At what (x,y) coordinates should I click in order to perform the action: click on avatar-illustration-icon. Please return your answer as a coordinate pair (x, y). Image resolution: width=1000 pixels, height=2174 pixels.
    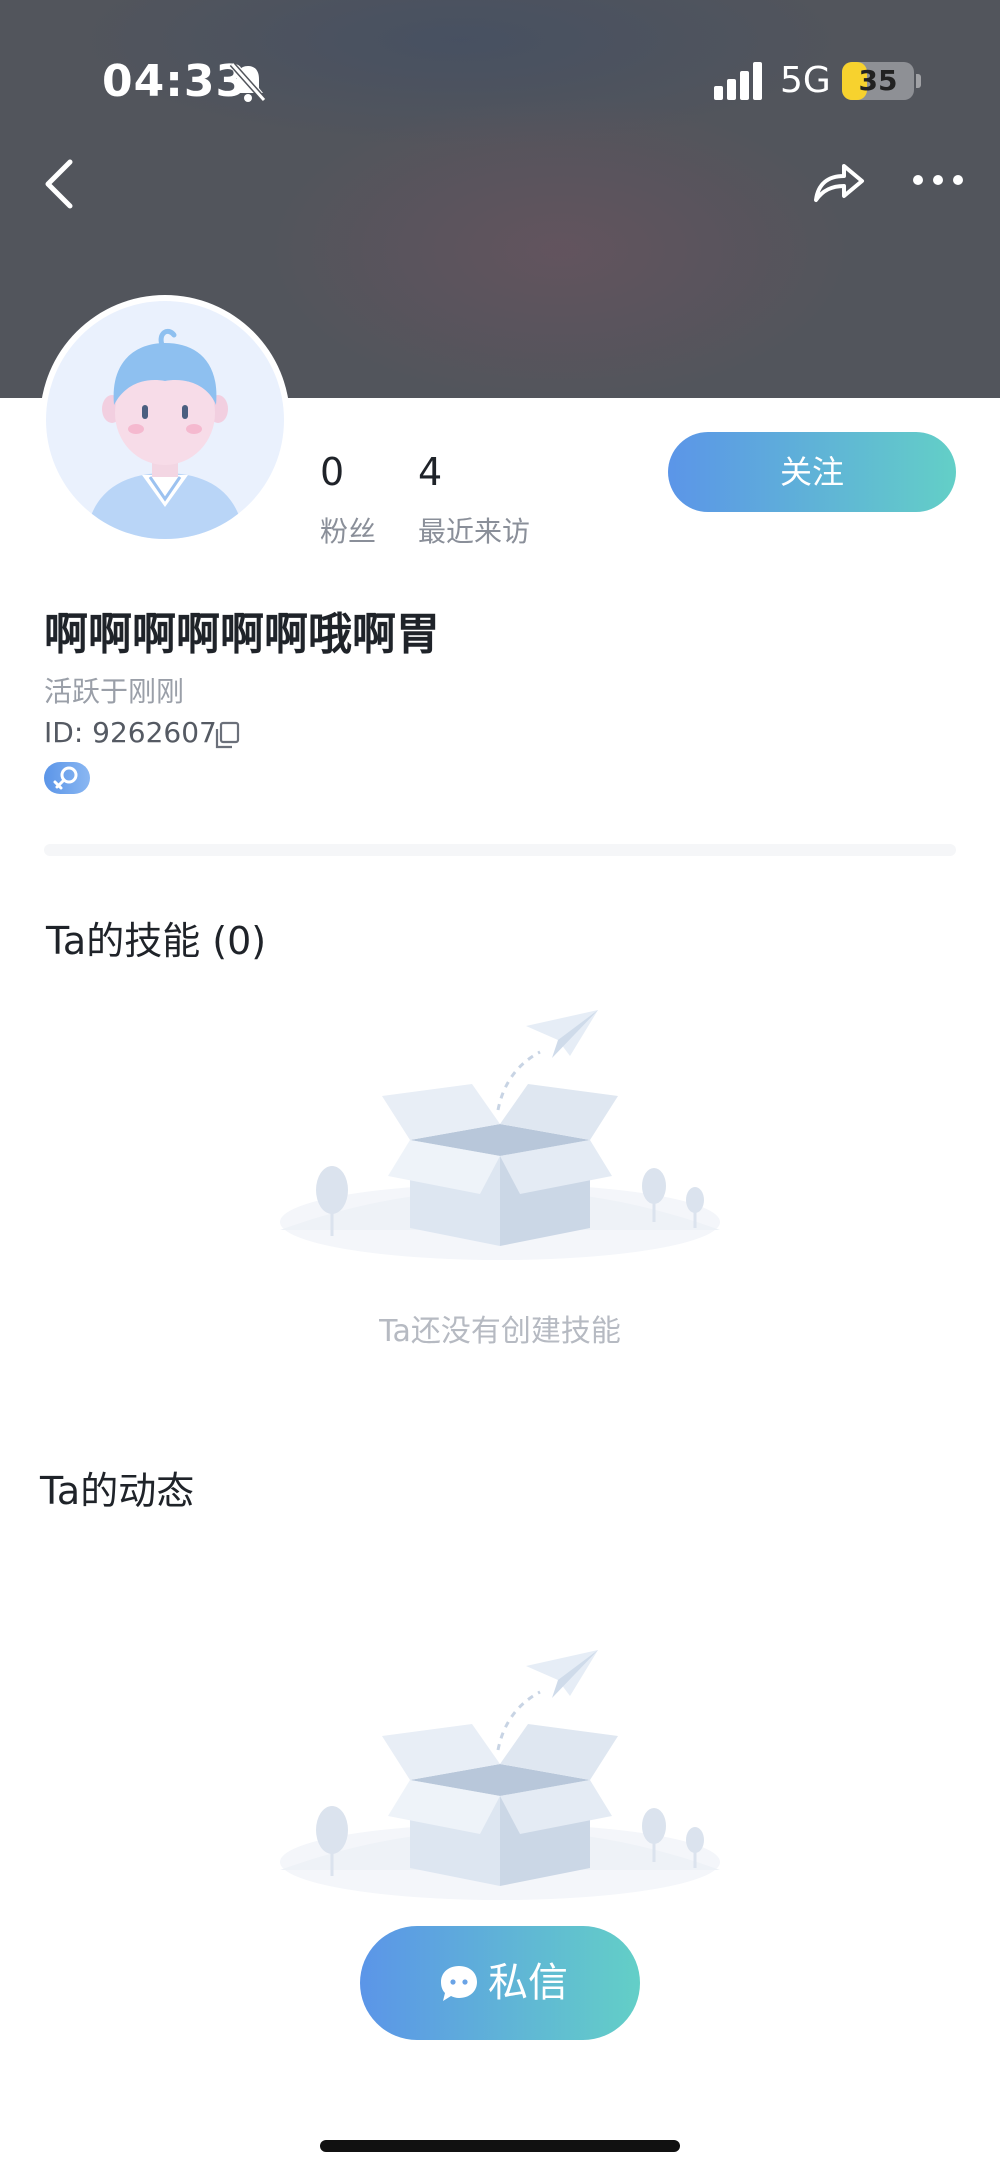
    Looking at the image, I should click on (165, 433).